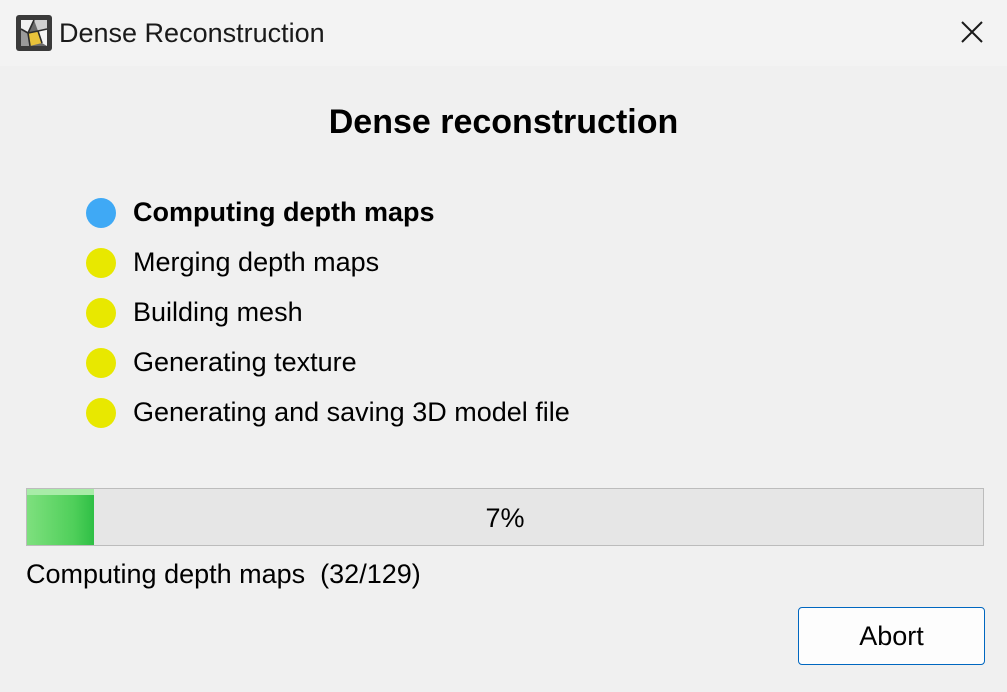 This screenshot has height=692, width=1007. What do you see at coordinates (503, 33) in the screenshot?
I see `title-bar: Dense Reconstruction` at bounding box center [503, 33].